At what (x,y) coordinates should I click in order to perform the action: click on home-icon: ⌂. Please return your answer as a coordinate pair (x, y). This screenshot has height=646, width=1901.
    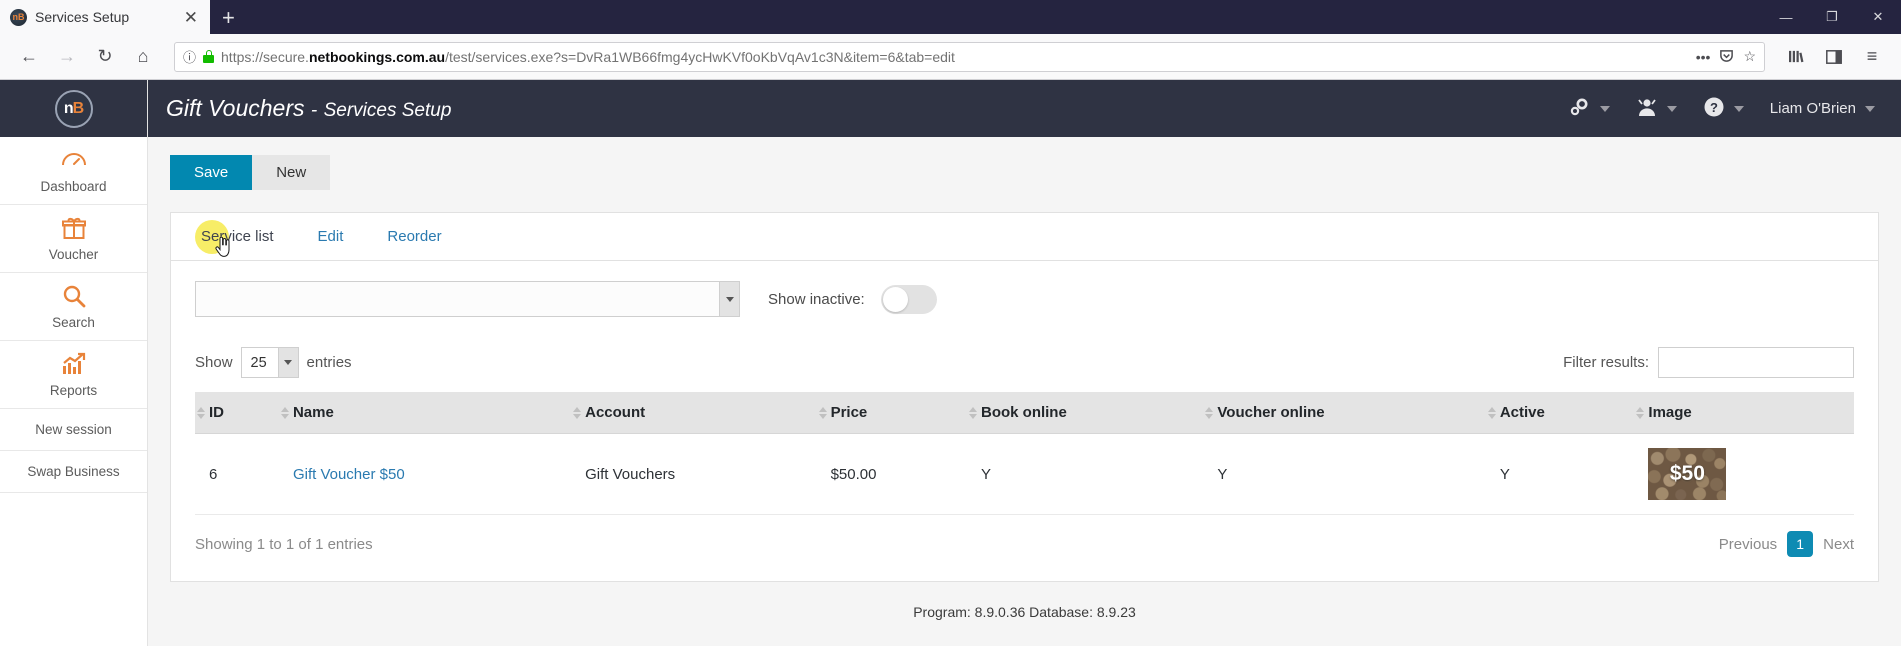
    Looking at the image, I should click on (143, 57).